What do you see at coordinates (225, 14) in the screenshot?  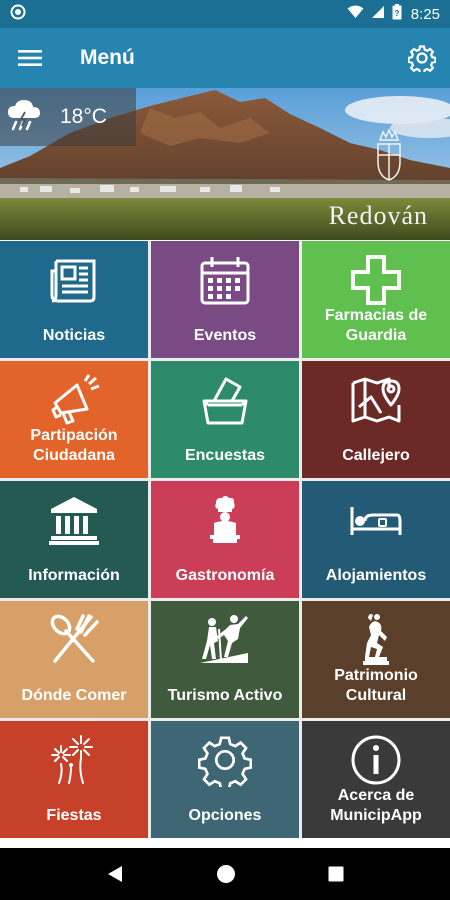 I see `status-bar: ? 8:25` at bounding box center [225, 14].